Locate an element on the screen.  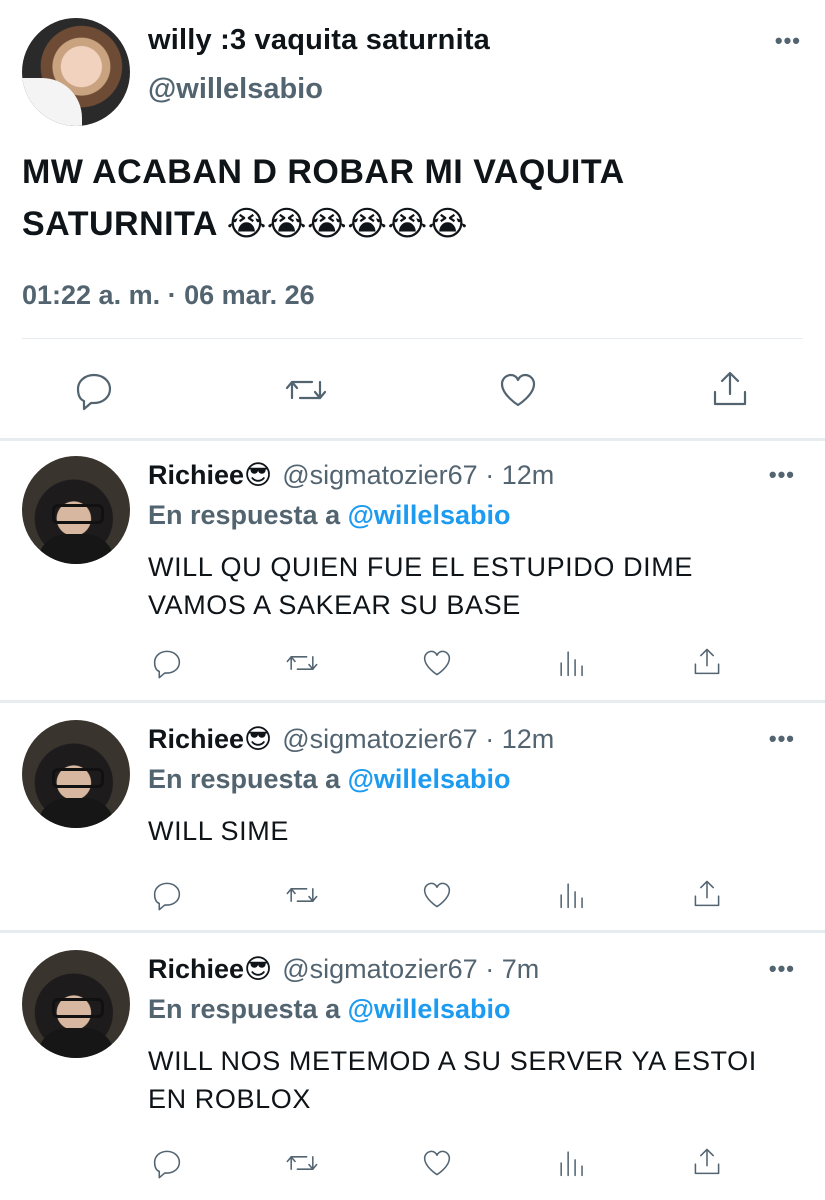
reply-text: WILL SIME is located at coordinates (218, 831).